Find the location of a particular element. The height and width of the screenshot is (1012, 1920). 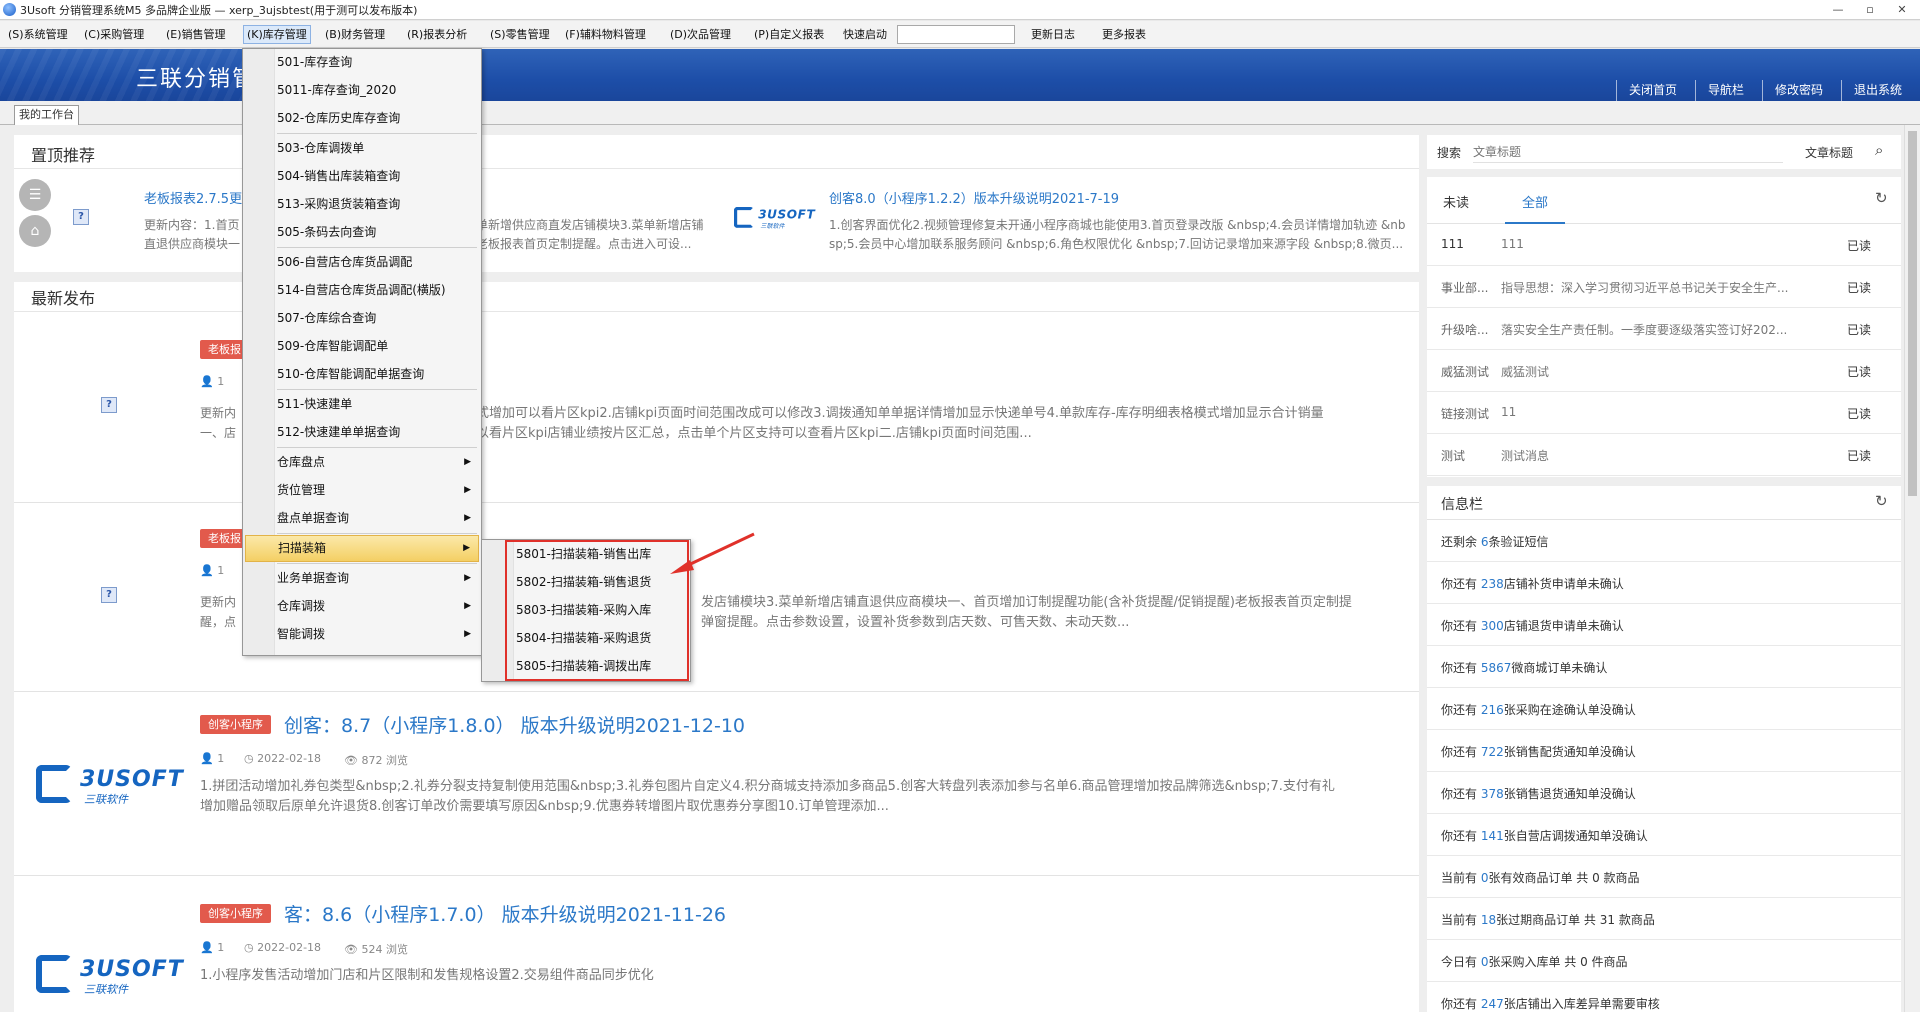

change-password-link: 修改密码 is located at coordinates (1801, 90).